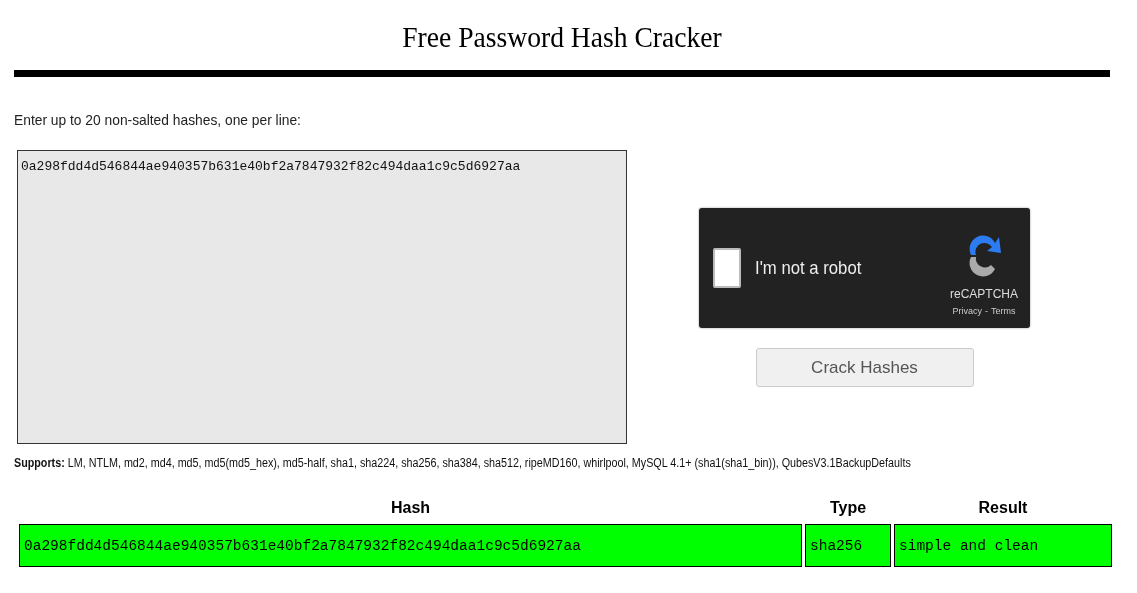 Image resolution: width=1137 pixels, height=593 pixels. I want to click on supported-types-text: Supports: LM, NTLM, md2, md4, md5, md5(md5_hex), md5-half, sha1, sha224, sha256, sha384, sha512, ripeMD160, whirlpool, MySQL 4.1+ (sha1(sha1_bin)), QubesV3.1BackupDefaults, so click(463, 463).